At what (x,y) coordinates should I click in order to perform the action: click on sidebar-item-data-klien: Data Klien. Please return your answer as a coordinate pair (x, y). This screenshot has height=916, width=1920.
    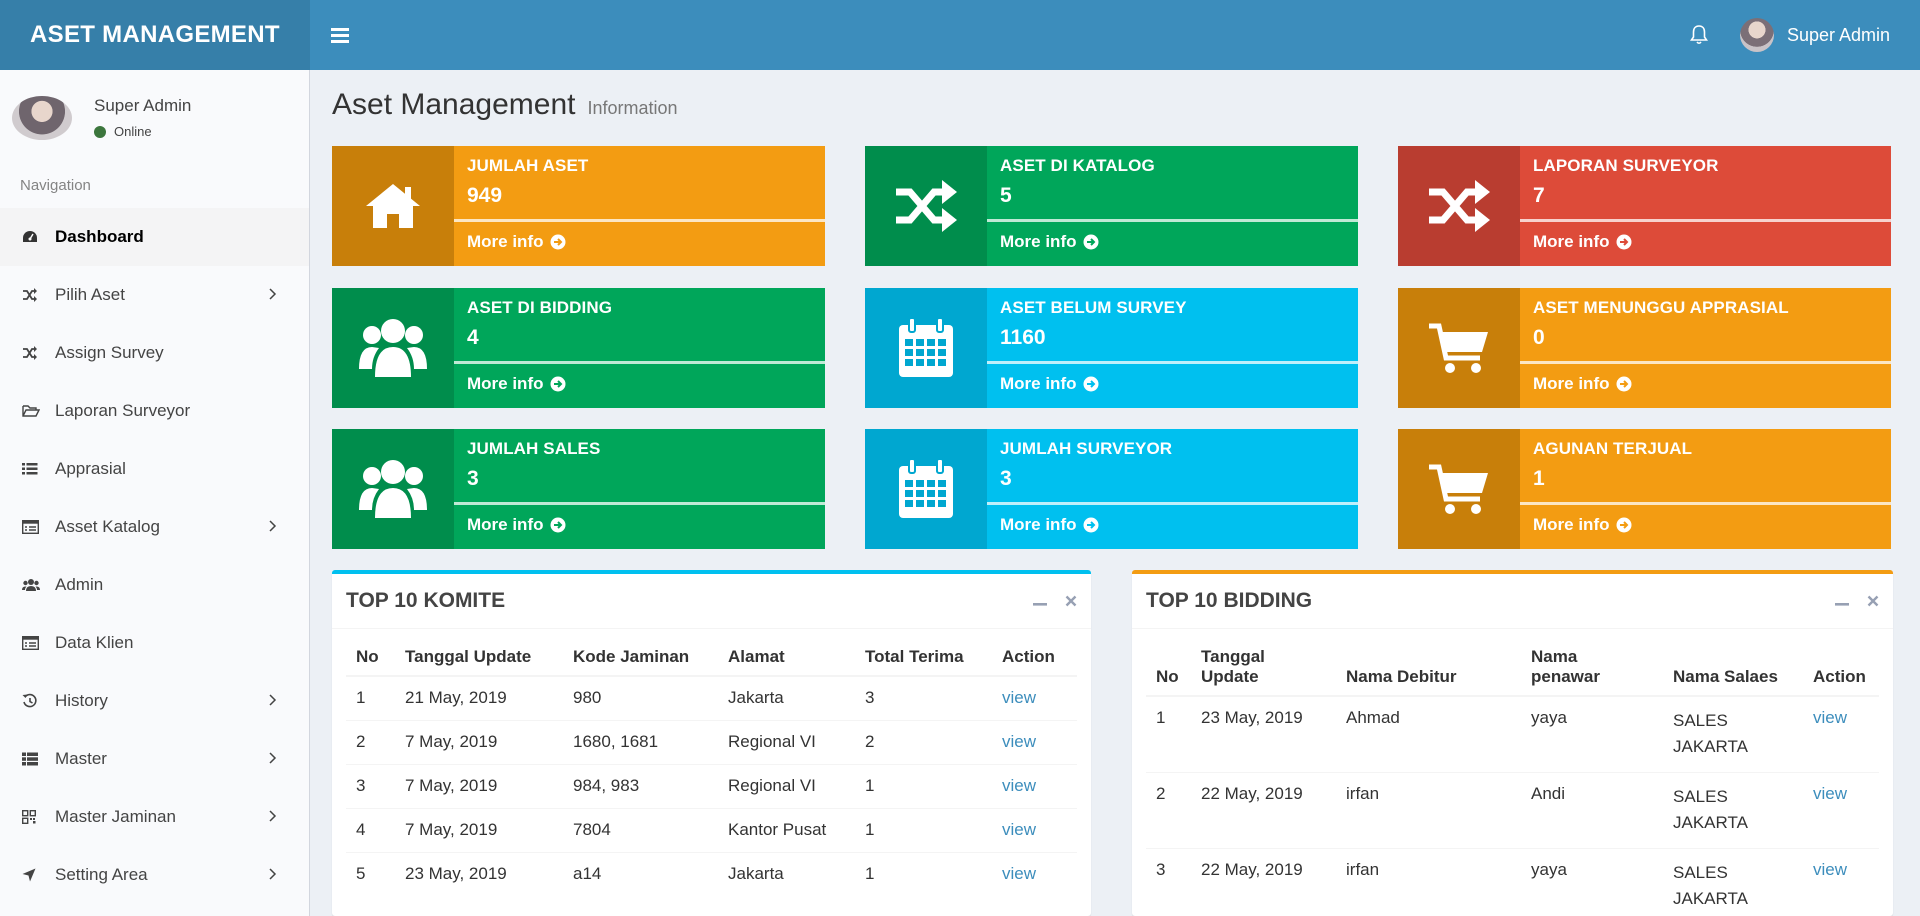
    Looking at the image, I should click on (154, 643).